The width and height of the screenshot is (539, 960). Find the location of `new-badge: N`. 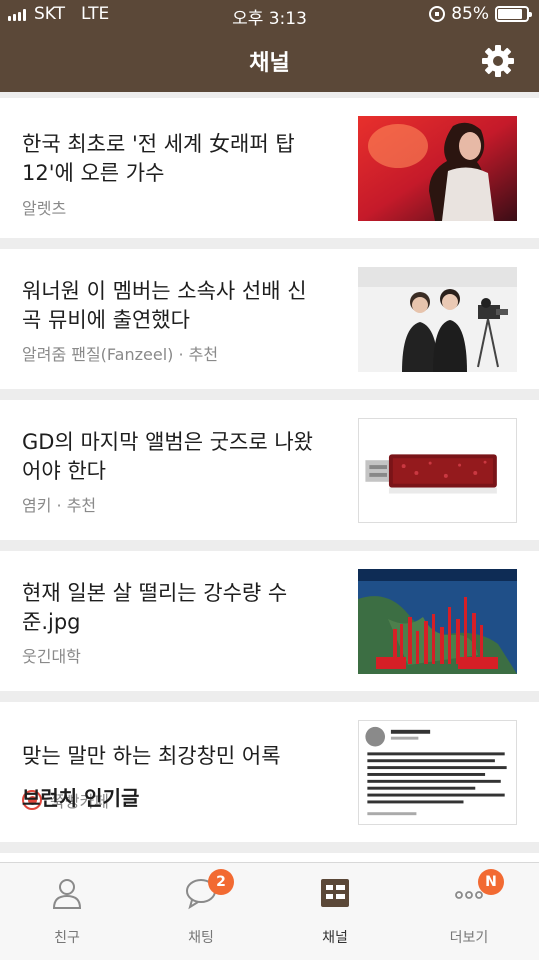

new-badge: N is located at coordinates (491, 882).